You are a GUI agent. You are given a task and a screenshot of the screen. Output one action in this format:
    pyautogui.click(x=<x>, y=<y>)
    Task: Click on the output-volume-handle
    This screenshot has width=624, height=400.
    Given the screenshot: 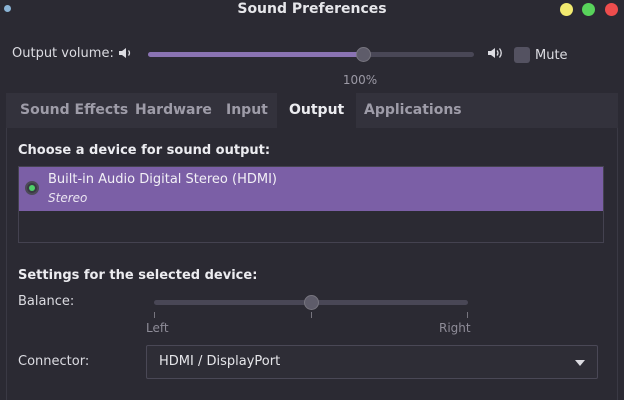 What is the action you would take?
    pyautogui.click(x=364, y=54)
    